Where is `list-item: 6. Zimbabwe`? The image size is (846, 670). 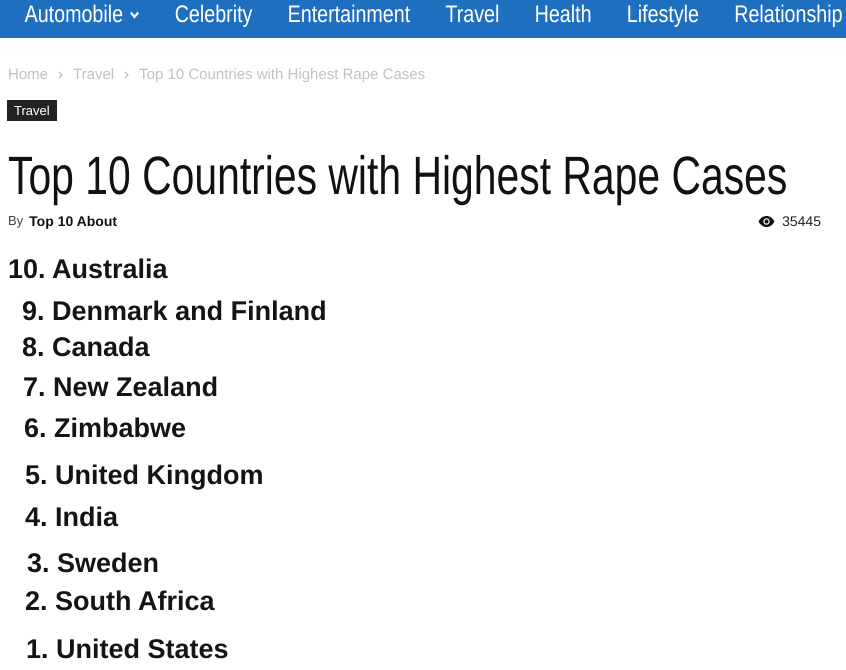 list-item: 6. Zimbabwe is located at coordinates (105, 428).